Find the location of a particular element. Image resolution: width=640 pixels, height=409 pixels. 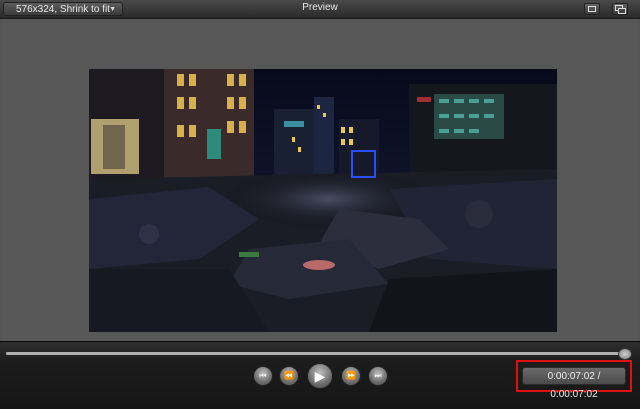

seek-bar is located at coordinates (319, 354).